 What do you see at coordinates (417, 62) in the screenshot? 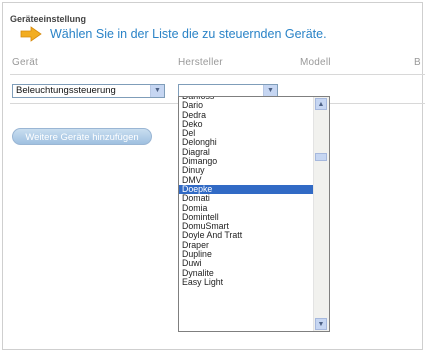
I see `column-header-extra: B` at bounding box center [417, 62].